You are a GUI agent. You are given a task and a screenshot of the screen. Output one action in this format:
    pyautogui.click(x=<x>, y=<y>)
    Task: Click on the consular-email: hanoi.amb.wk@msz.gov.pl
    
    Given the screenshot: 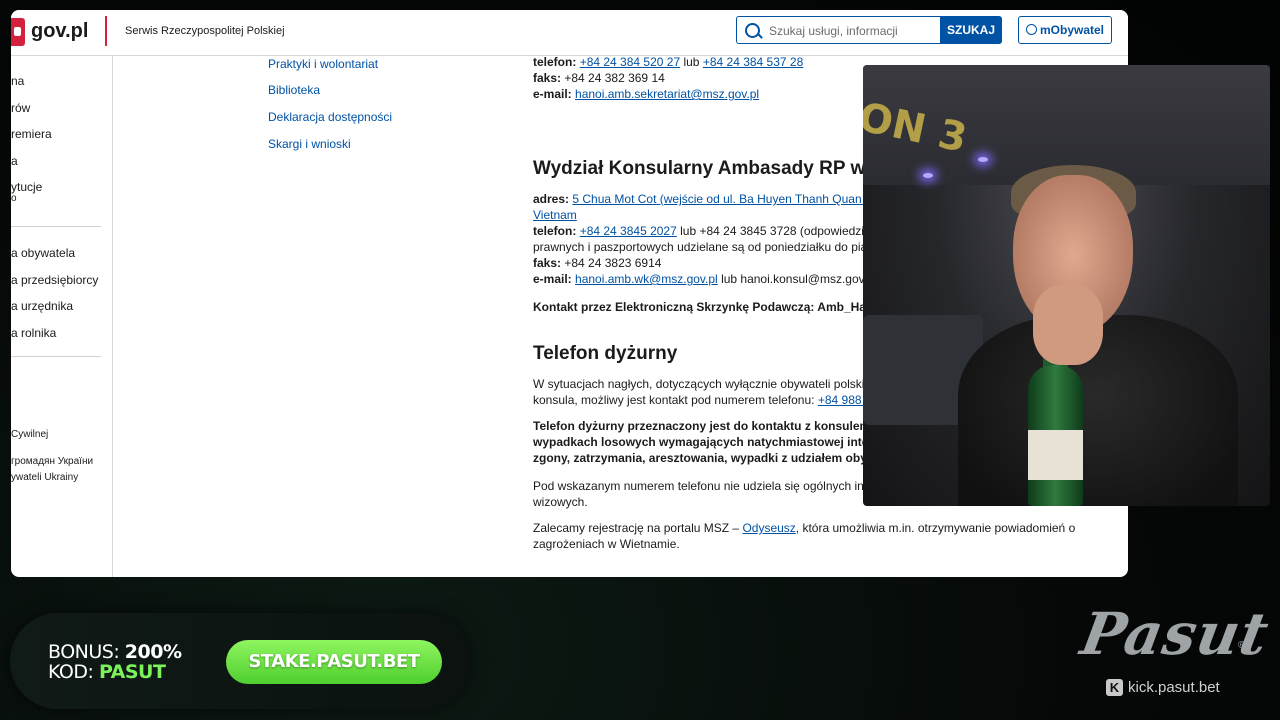 What is the action you would take?
    pyautogui.click(x=646, y=279)
    